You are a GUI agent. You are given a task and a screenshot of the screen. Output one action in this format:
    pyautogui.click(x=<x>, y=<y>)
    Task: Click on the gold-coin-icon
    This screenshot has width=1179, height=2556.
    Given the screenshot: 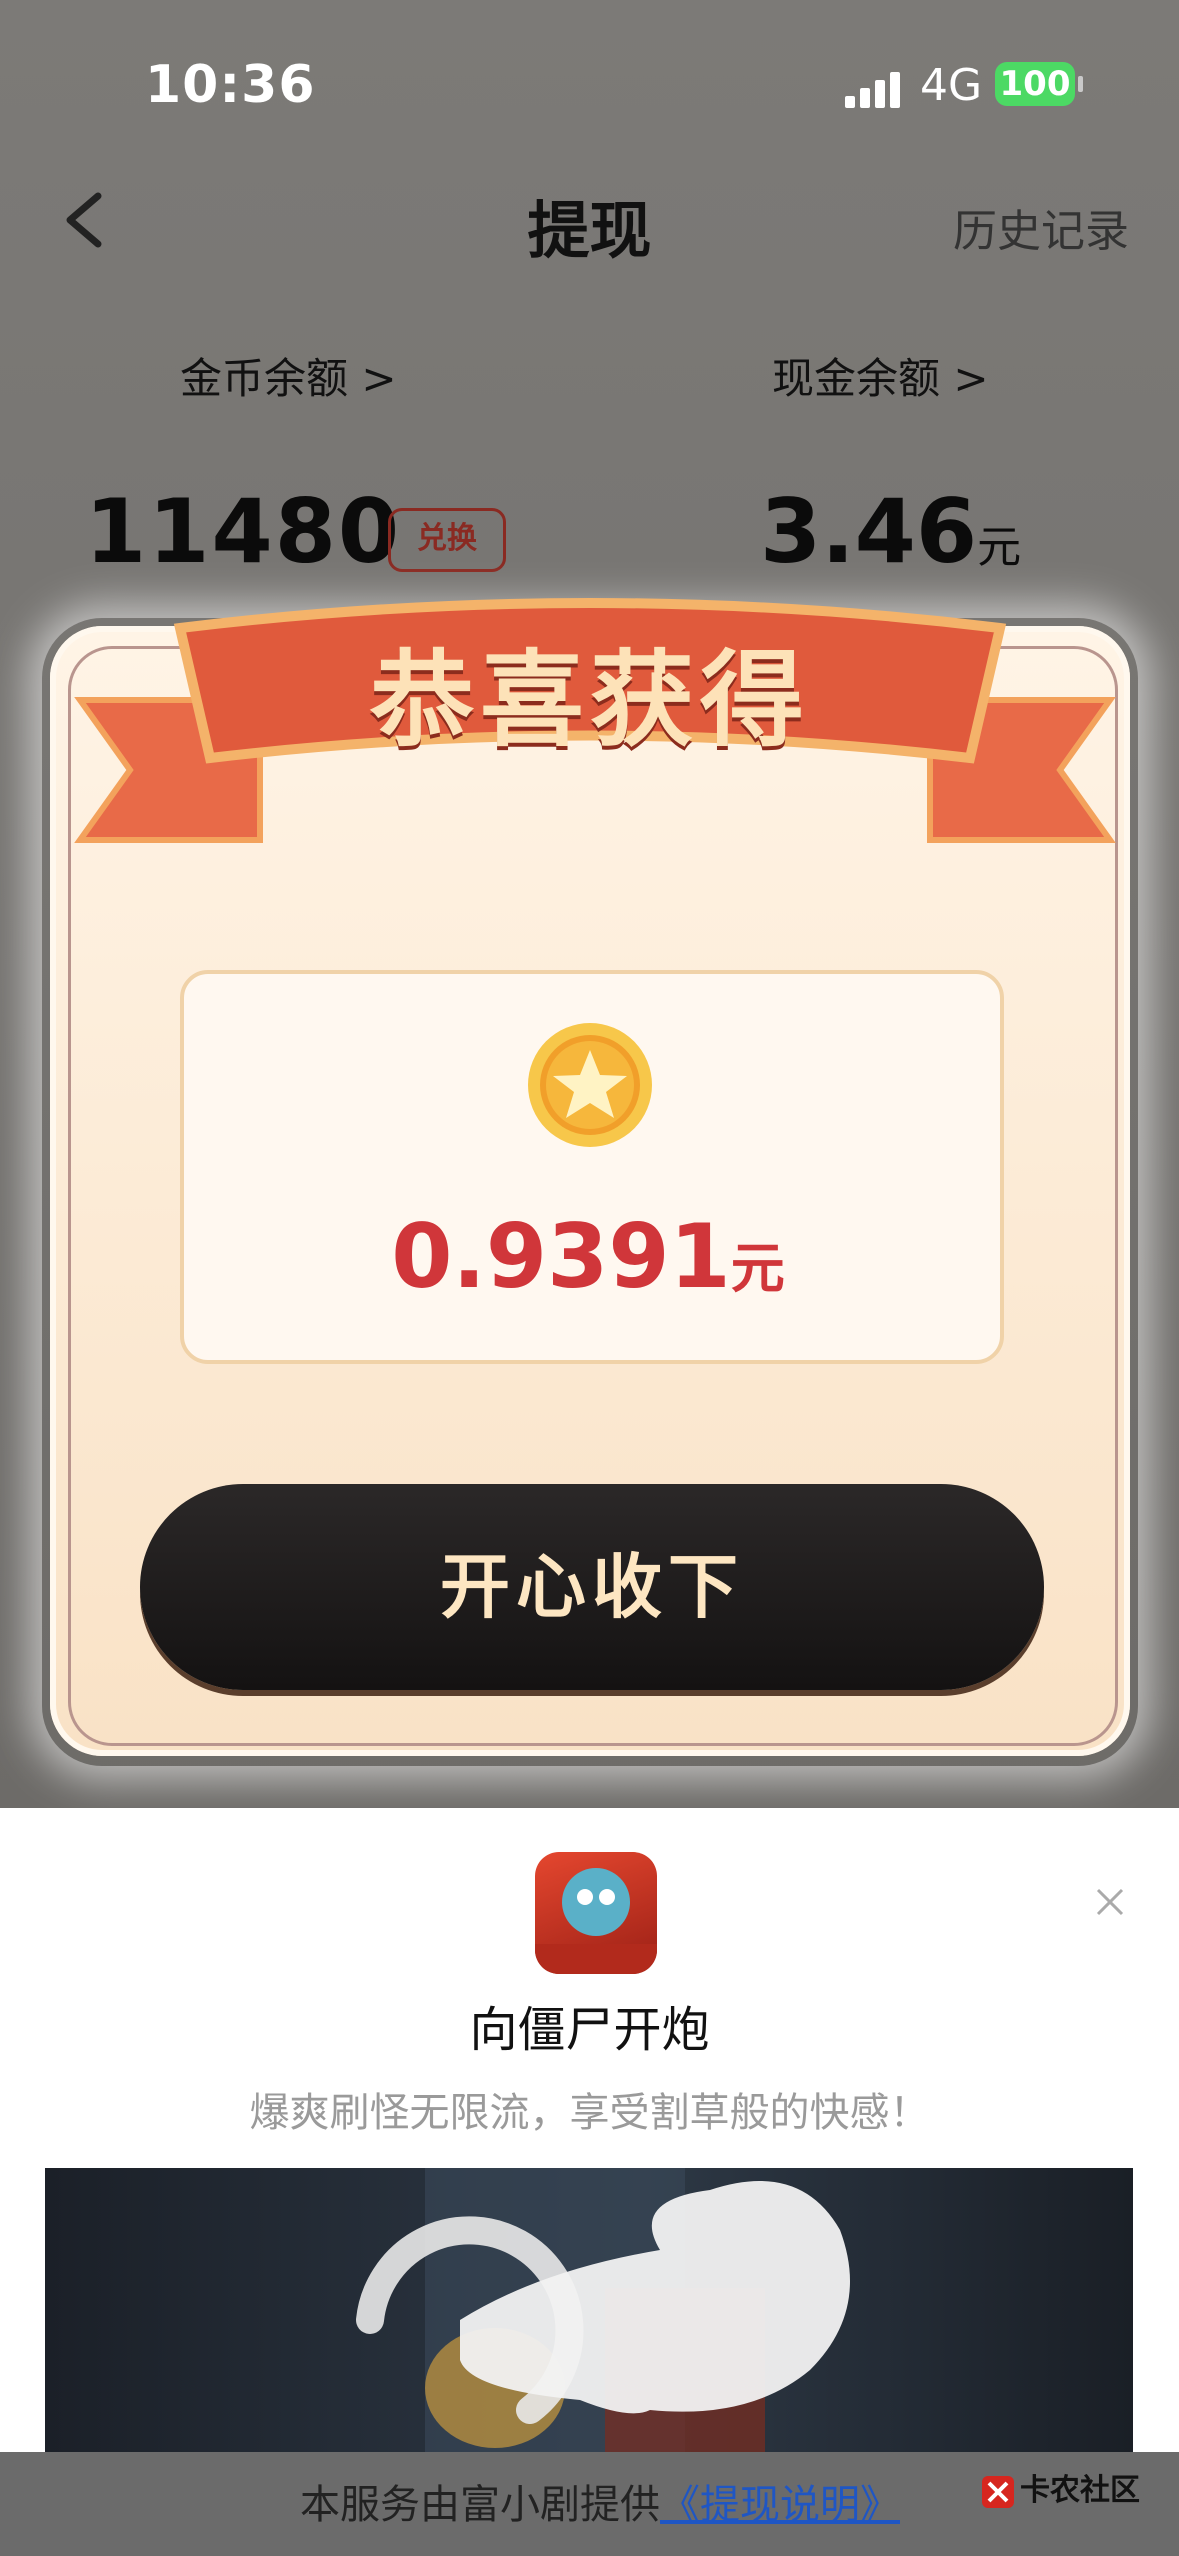 What is the action you would take?
    pyautogui.click(x=590, y=1085)
    